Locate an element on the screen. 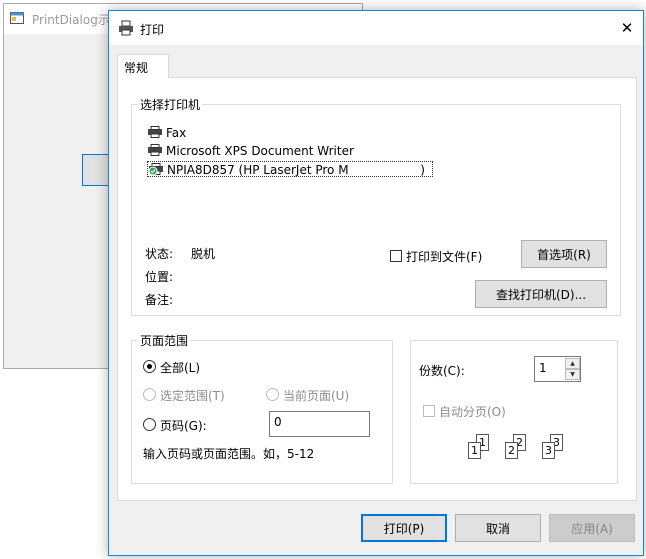 The height and width of the screenshot is (559, 646). default-printer-icon is located at coordinates (155, 169).